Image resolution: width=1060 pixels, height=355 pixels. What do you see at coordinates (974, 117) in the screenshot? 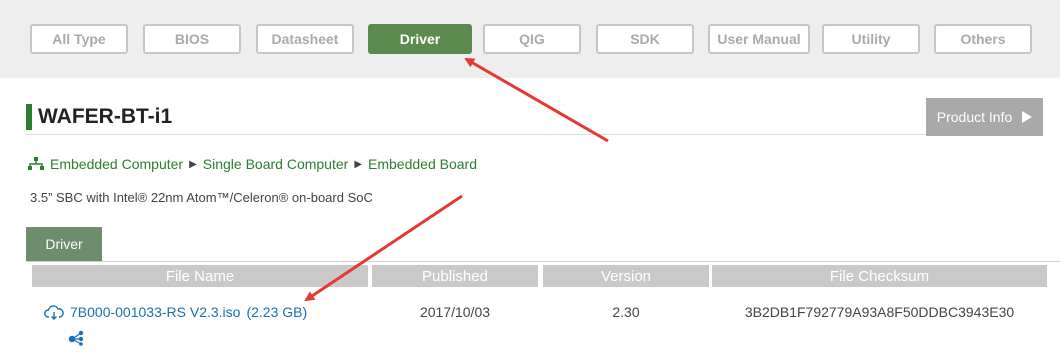
I see `product-info-label: Product Info` at bounding box center [974, 117].